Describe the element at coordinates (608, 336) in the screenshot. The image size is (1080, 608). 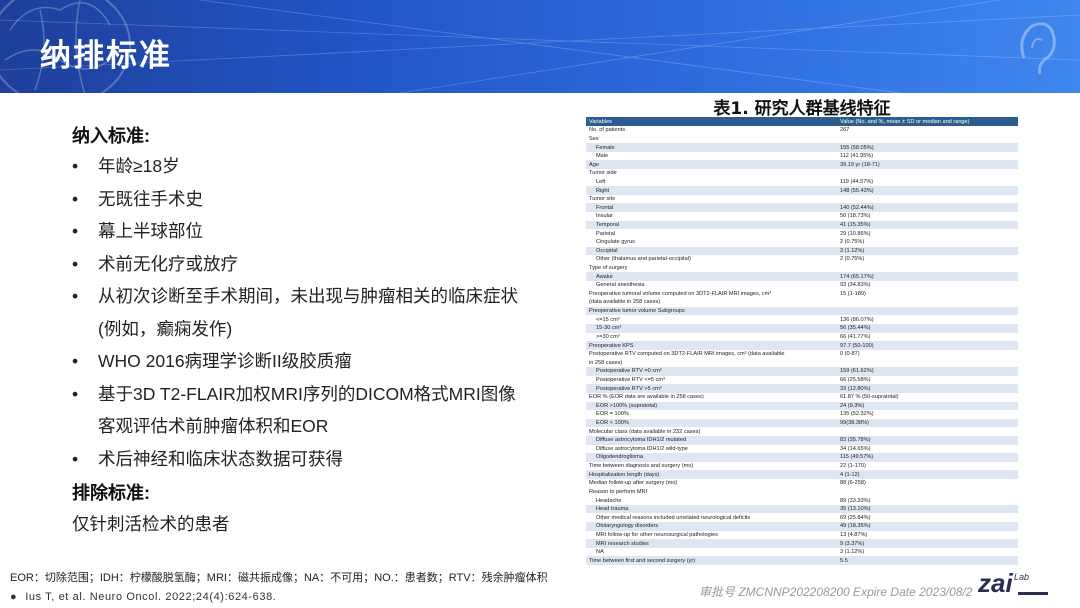
I see `row-label: >=30 cm³` at that location.